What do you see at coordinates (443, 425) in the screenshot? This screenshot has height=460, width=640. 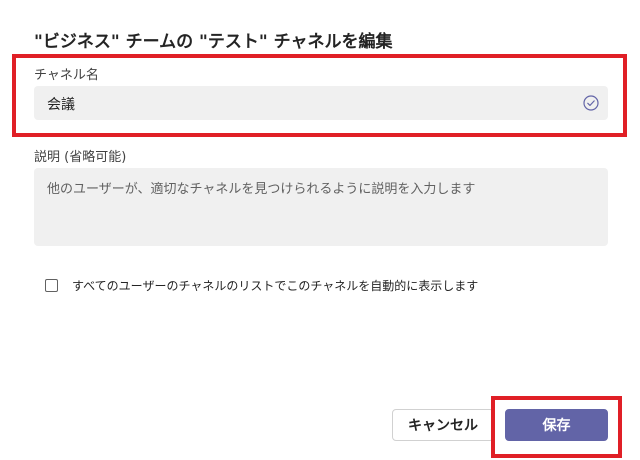 I see `cancel-button: キャンセル` at bounding box center [443, 425].